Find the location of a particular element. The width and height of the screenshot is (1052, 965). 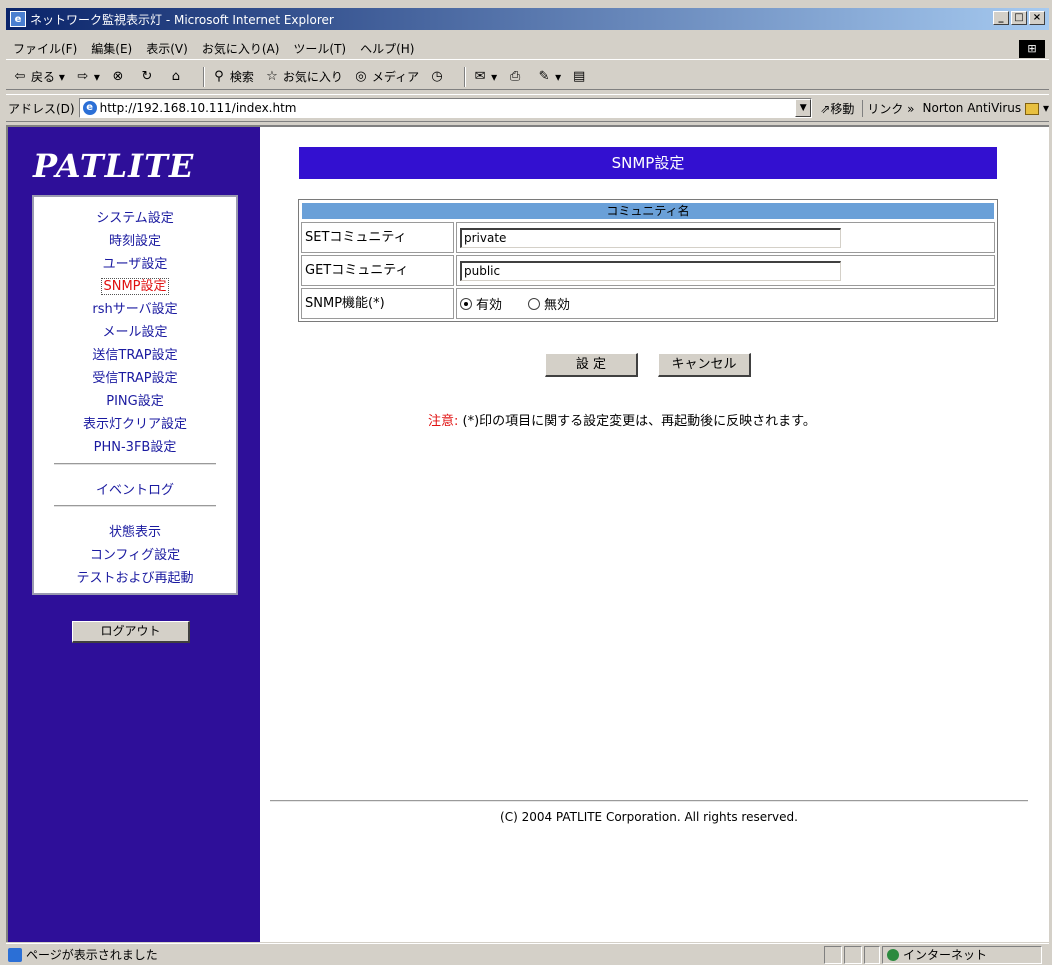

table-row: SETコミュニティ private is located at coordinates (648, 237).